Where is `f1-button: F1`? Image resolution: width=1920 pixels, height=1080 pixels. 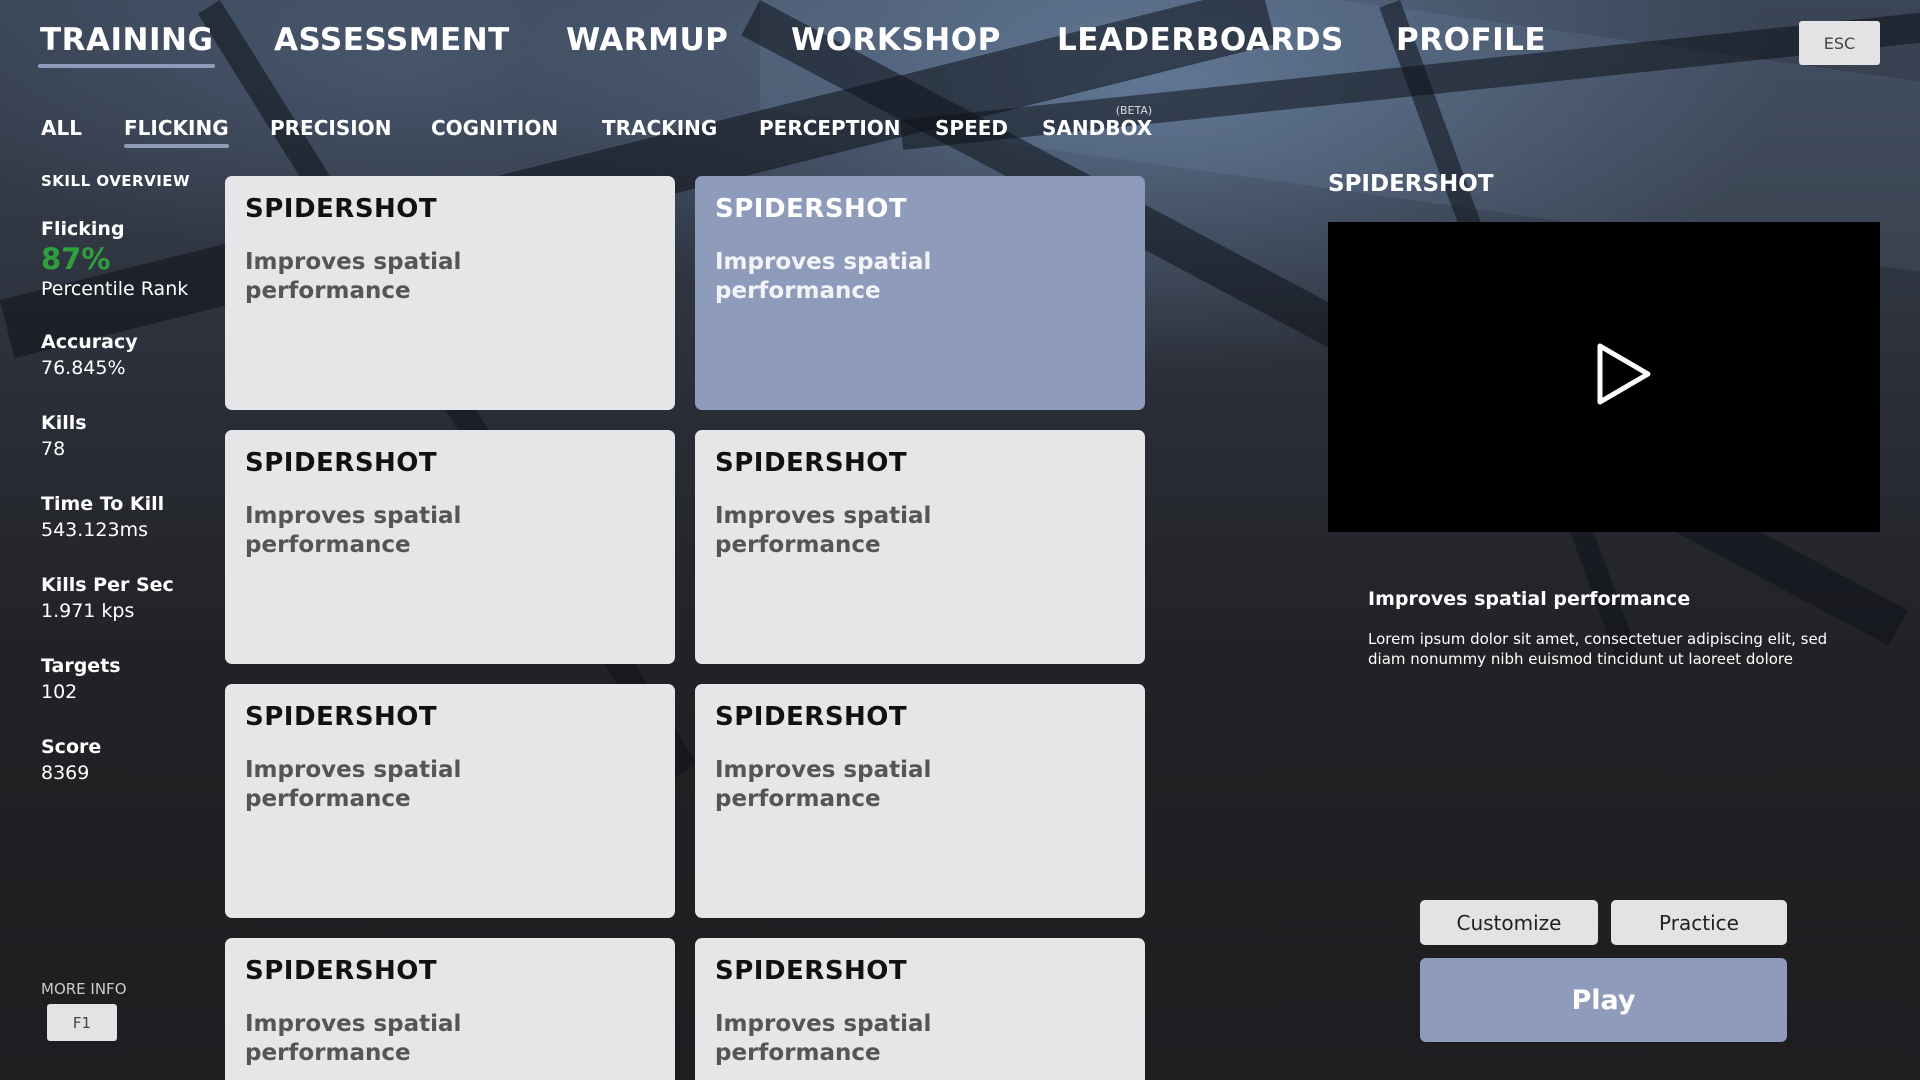 f1-button: F1 is located at coordinates (82, 1022).